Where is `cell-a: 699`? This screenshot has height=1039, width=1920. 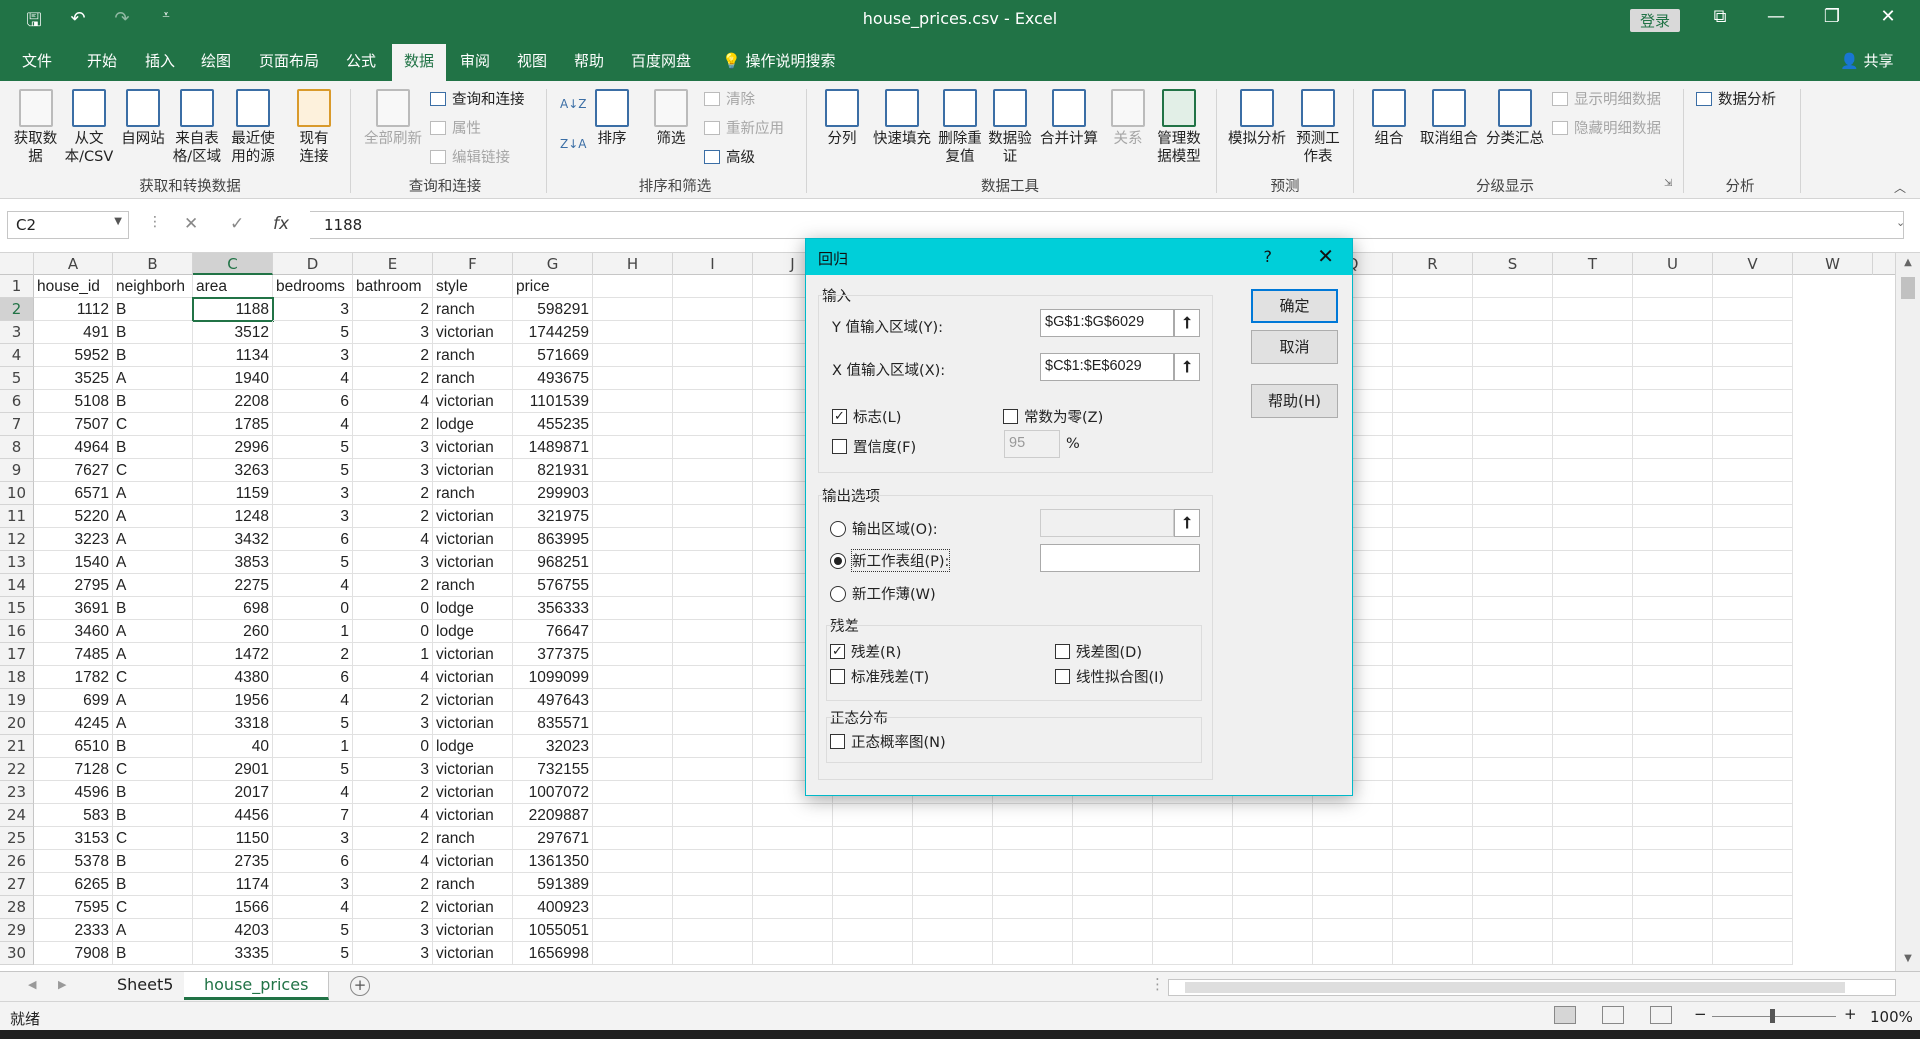 cell-a: 699 is located at coordinates (73, 700).